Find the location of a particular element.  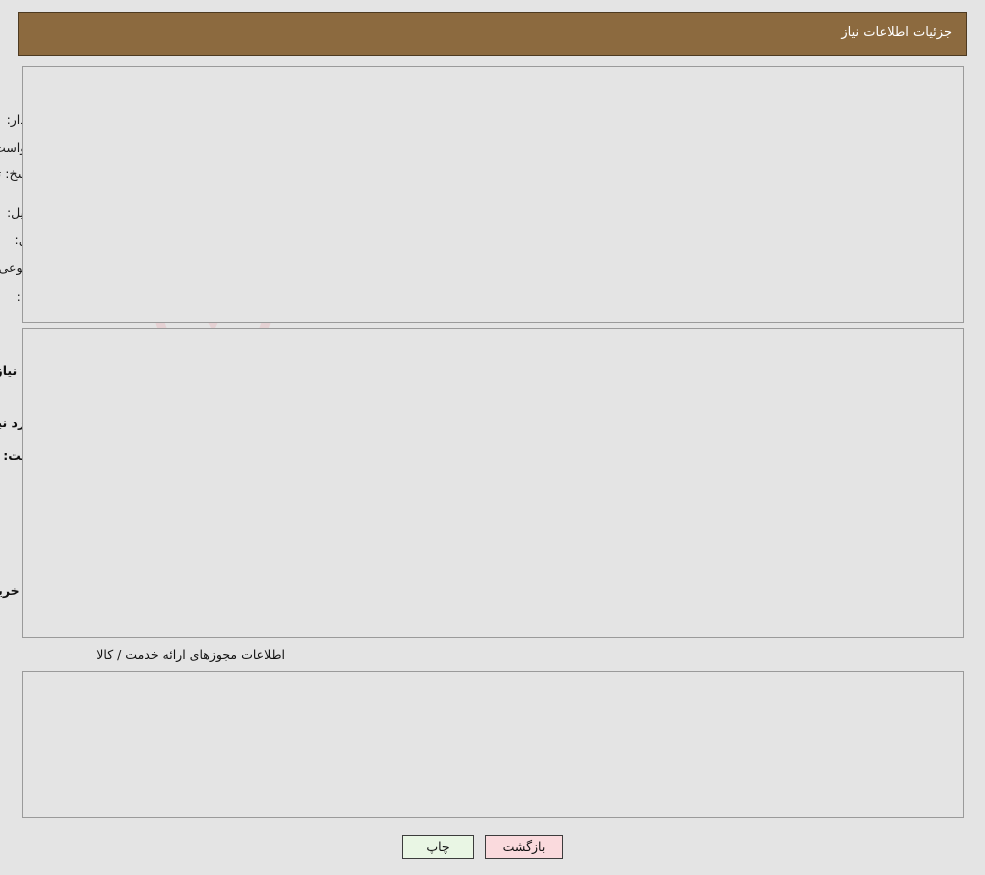

print-button: چاپ is located at coordinates (438, 847).